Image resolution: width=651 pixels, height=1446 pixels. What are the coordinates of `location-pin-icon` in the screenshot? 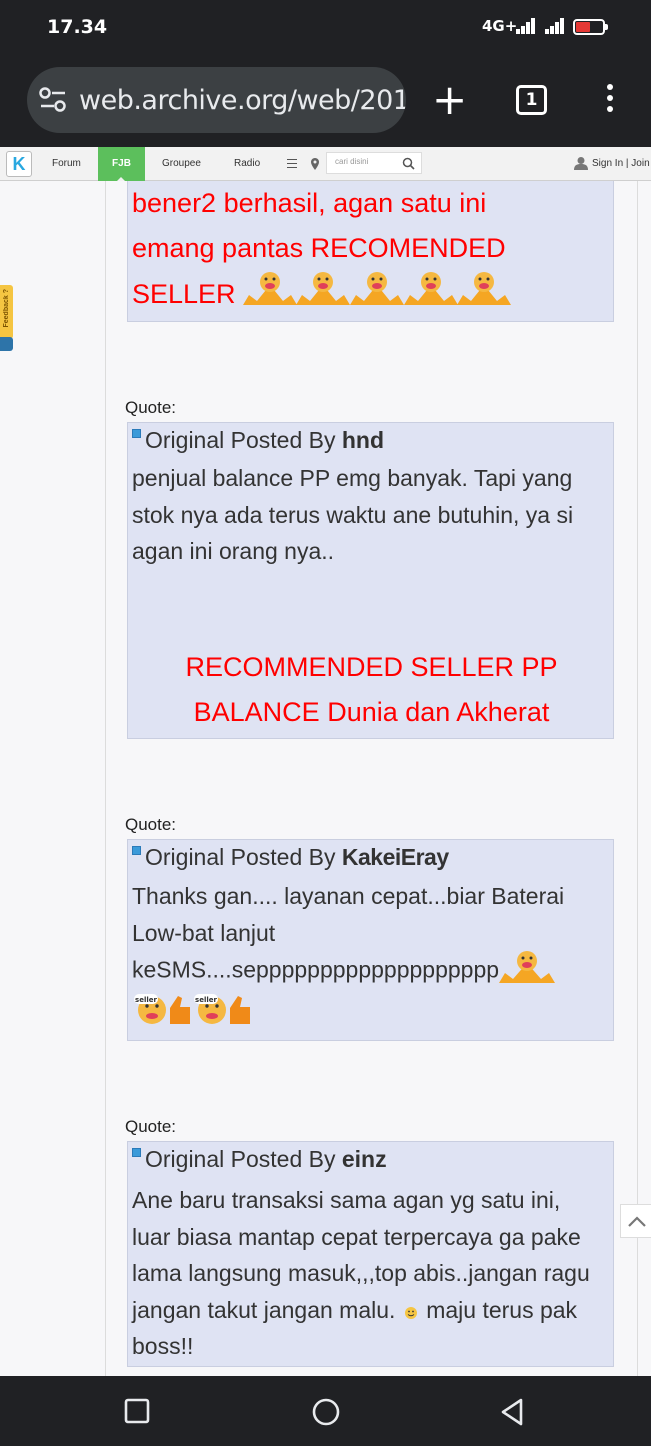 It's located at (315, 164).